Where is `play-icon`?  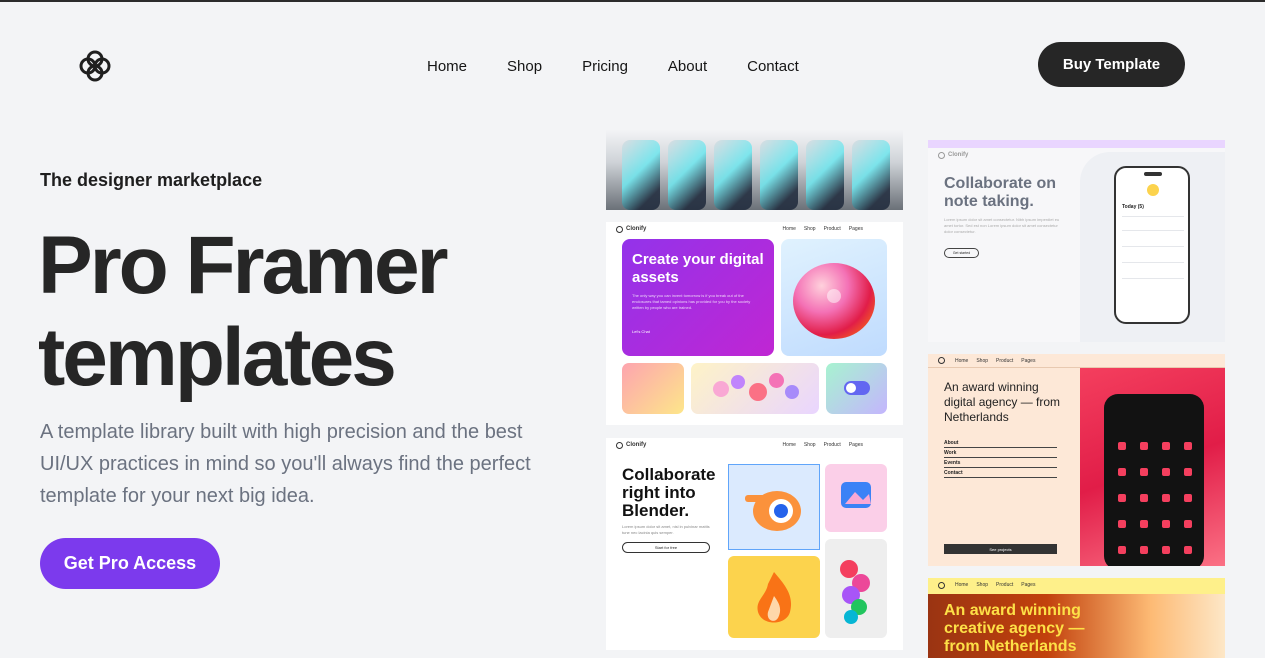
play-icon is located at coordinates (834, 296).